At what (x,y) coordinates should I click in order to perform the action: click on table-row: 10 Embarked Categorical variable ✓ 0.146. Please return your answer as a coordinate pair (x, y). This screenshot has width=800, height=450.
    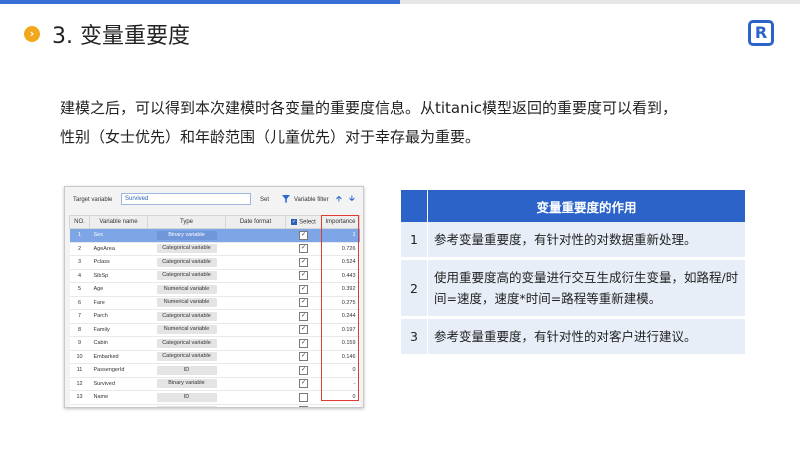
    Looking at the image, I should click on (214, 357).